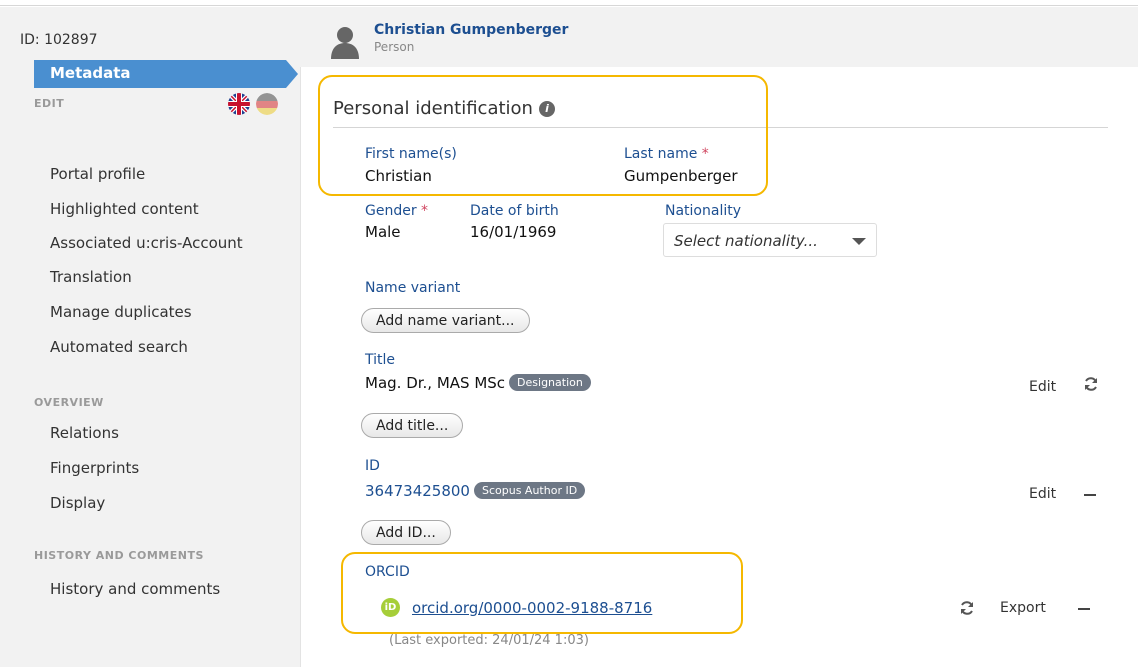 Image resolution: width=1138 pixels, height=667 pixels. Describe the element at coordinates (91, 277) in the screenshot. I see `sidebar-item-translation: Translation` at that location.